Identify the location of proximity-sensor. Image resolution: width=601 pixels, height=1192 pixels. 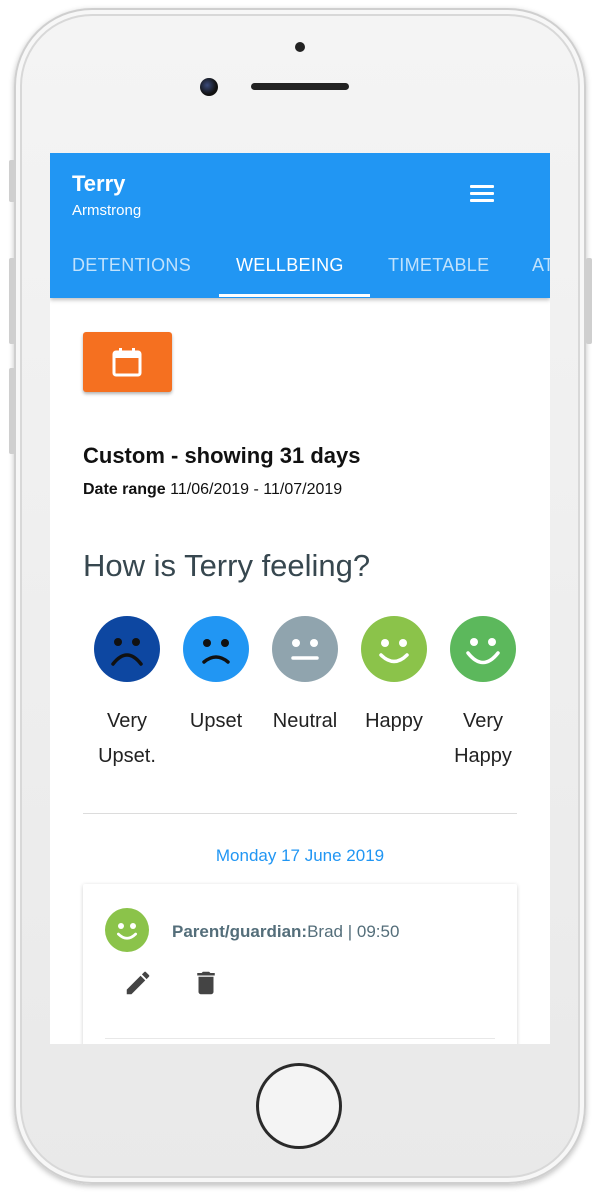
(300, 47).